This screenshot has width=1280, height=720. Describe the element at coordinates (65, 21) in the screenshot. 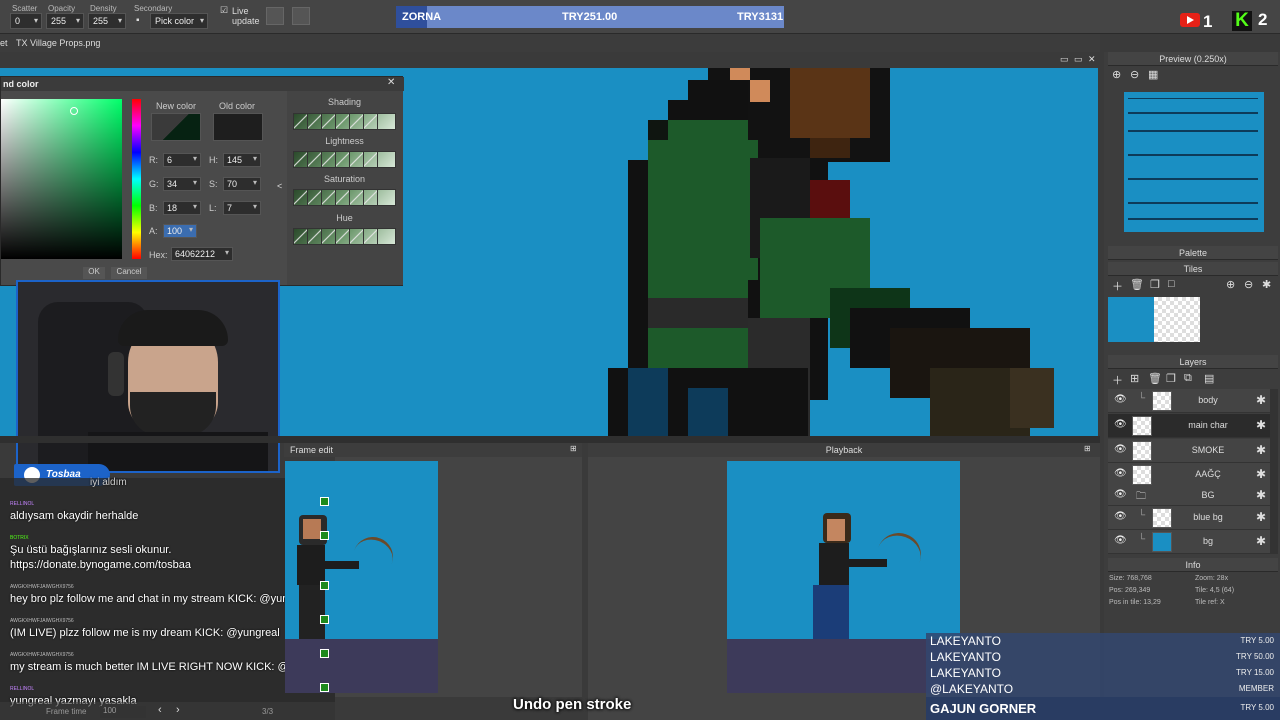

I see `opacity-select: 255` at that location.